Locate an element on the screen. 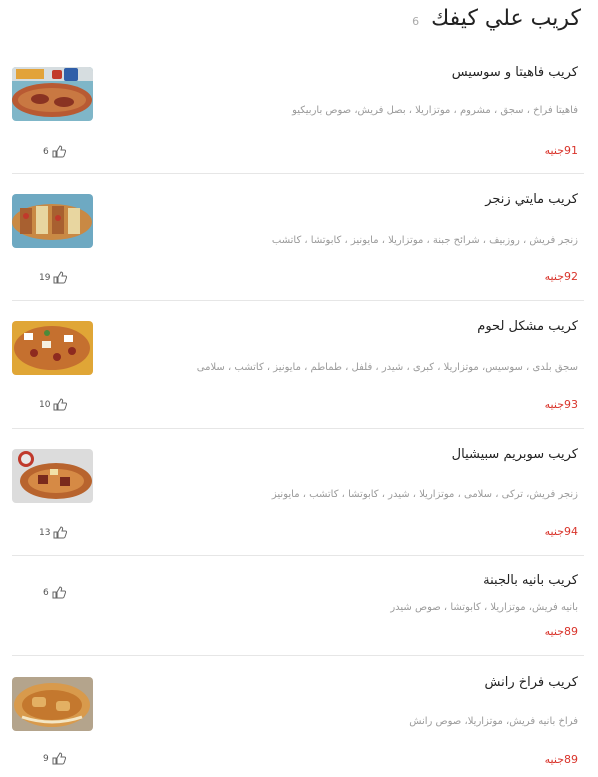 This screenshot has height=777, width=598. like-button: 10 is located at coordinates (53, 404).